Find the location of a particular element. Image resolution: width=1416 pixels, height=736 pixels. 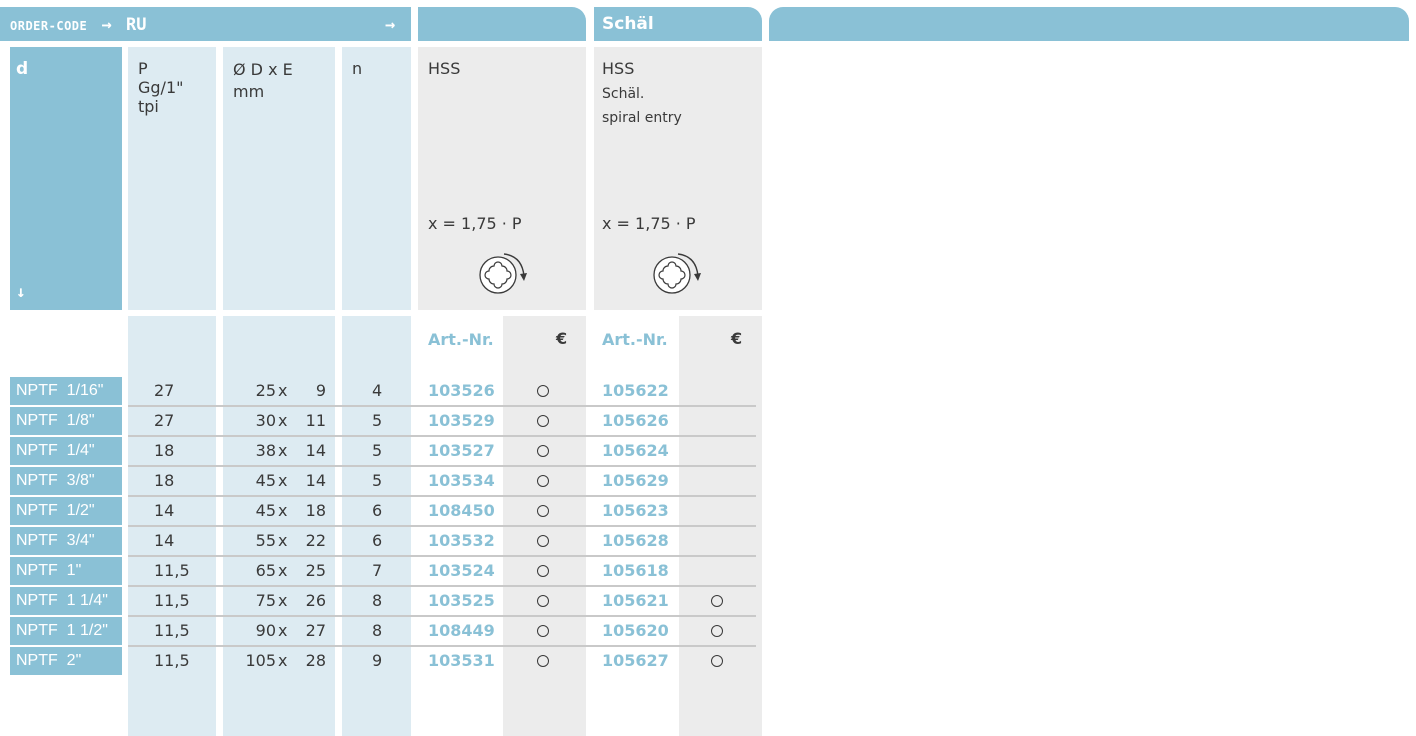

row-art-nr-2: 105628 is located at coordinates (635, 541).